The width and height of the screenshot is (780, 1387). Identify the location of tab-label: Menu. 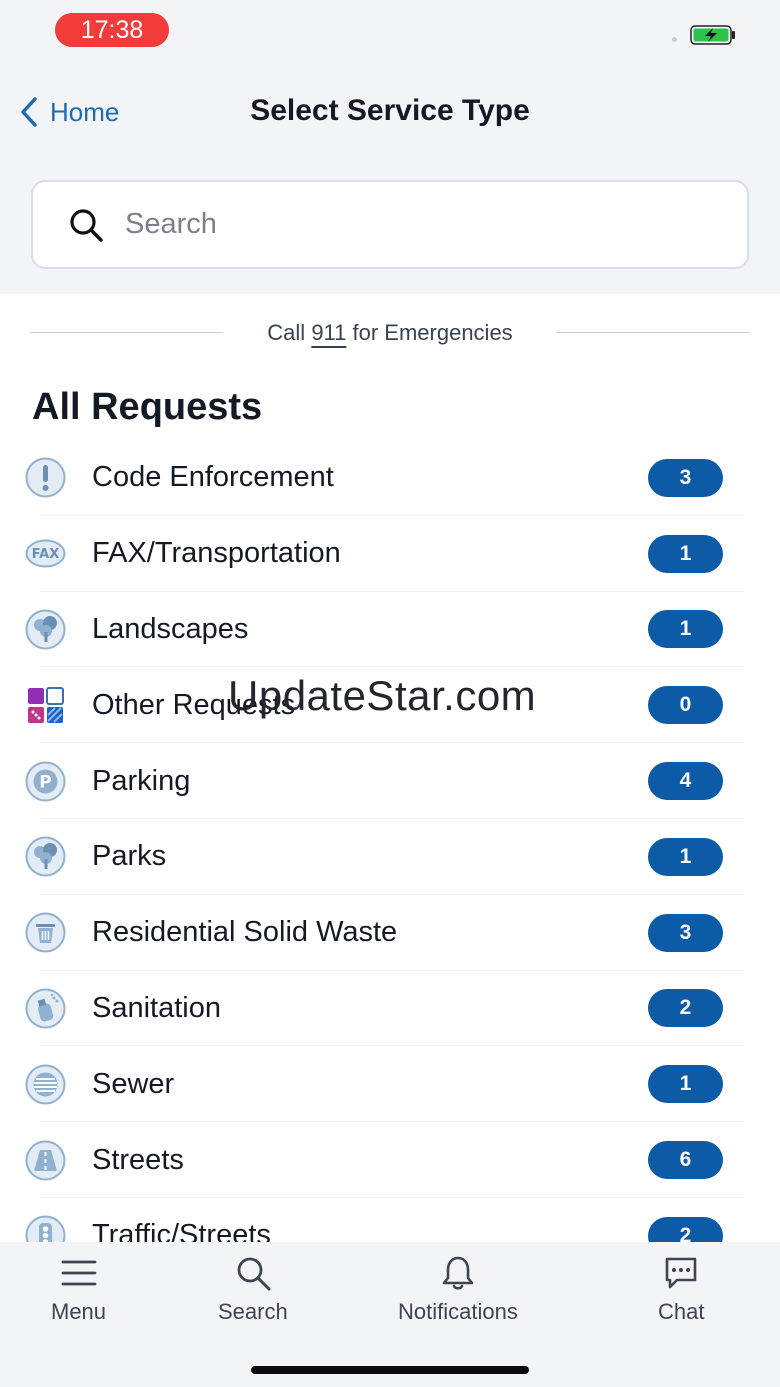
(79, 1311).